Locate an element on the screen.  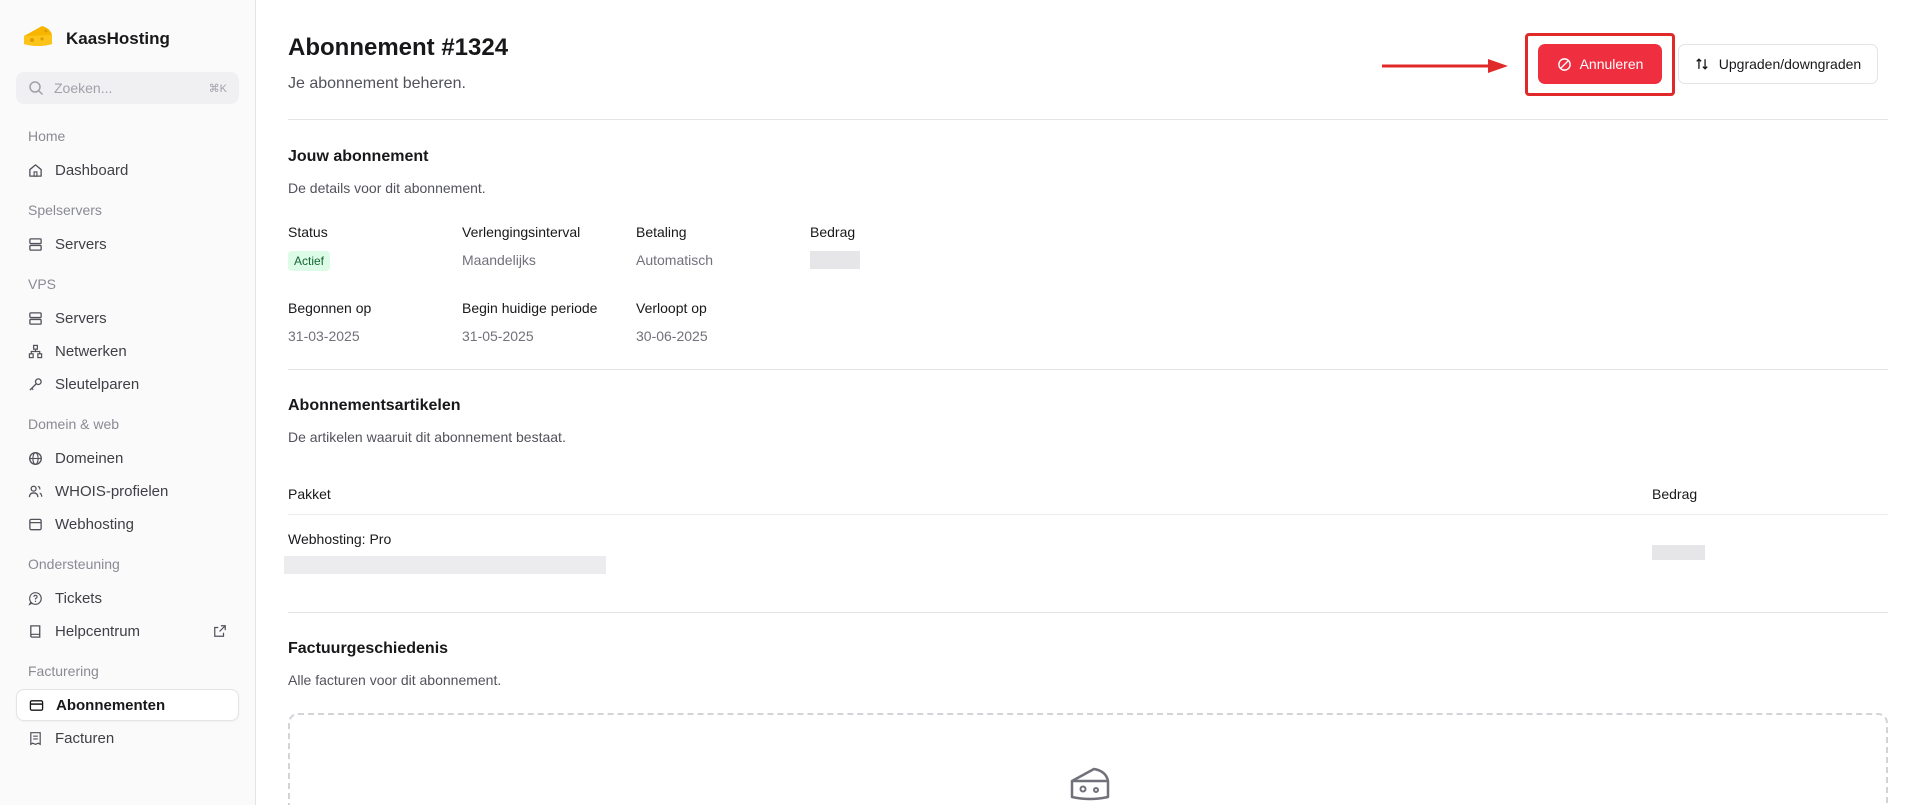
page-title: Abonnement #1324 is located at coordinates (398, 47).